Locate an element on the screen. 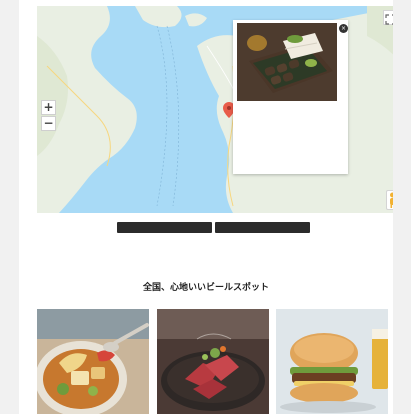  popup-more-link is located at coordinates (291, 157).